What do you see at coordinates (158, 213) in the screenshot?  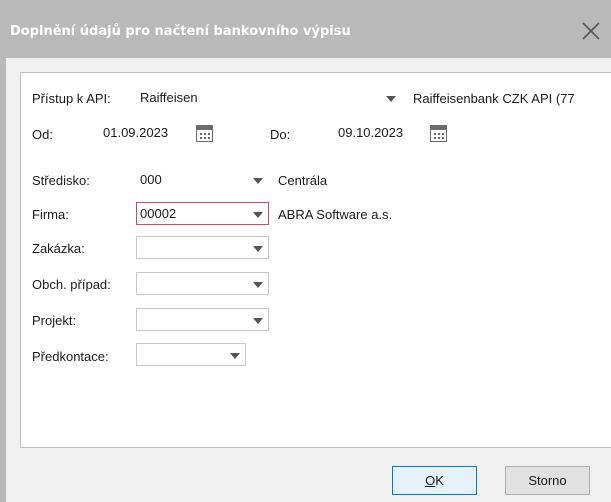 I see `firma-value: 00002` at bounding box center [158, 213].